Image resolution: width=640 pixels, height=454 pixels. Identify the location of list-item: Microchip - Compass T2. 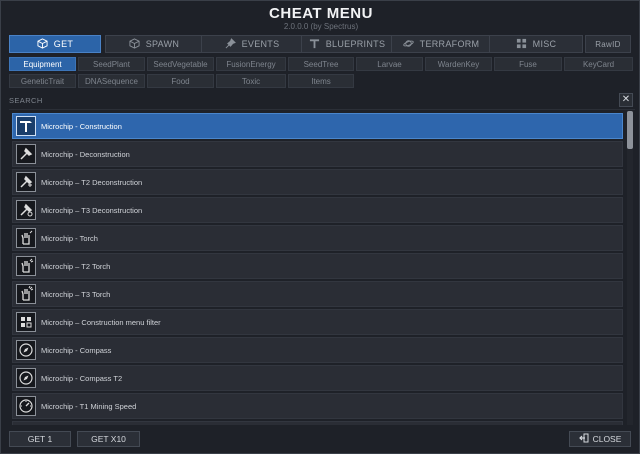
(317, 378).